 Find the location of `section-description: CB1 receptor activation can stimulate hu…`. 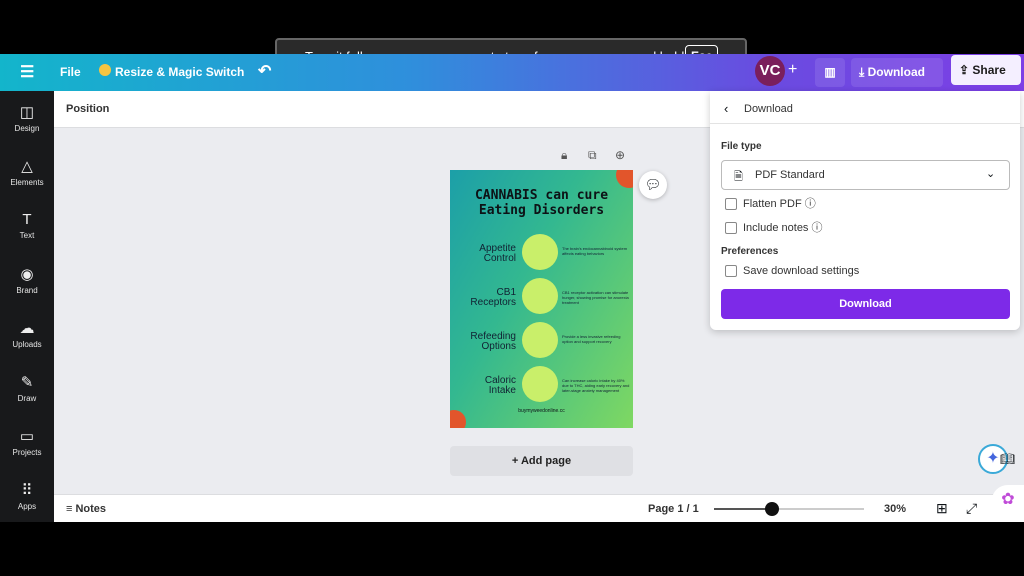

section-description: CB1 receptor activation can stimulate hu… is located at coordinates (595, 297).